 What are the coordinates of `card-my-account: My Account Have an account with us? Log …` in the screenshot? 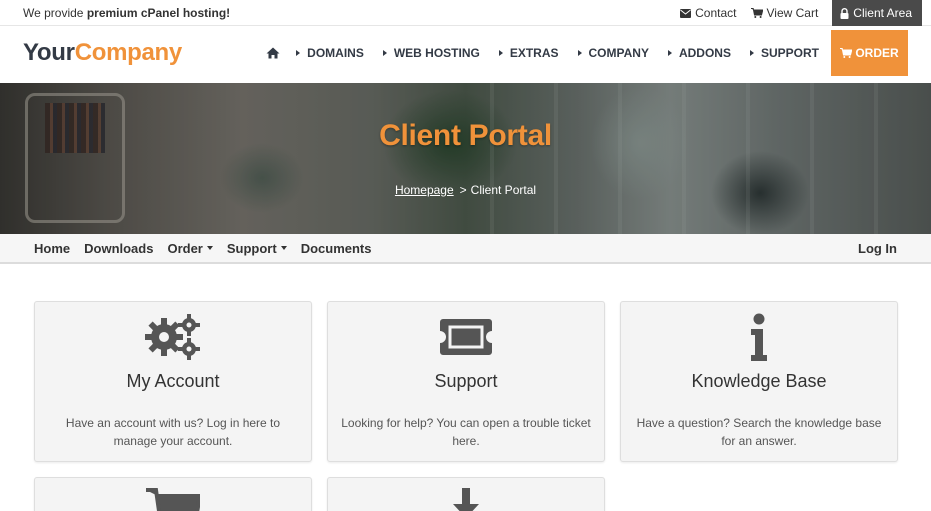 It's located at (173, 381).